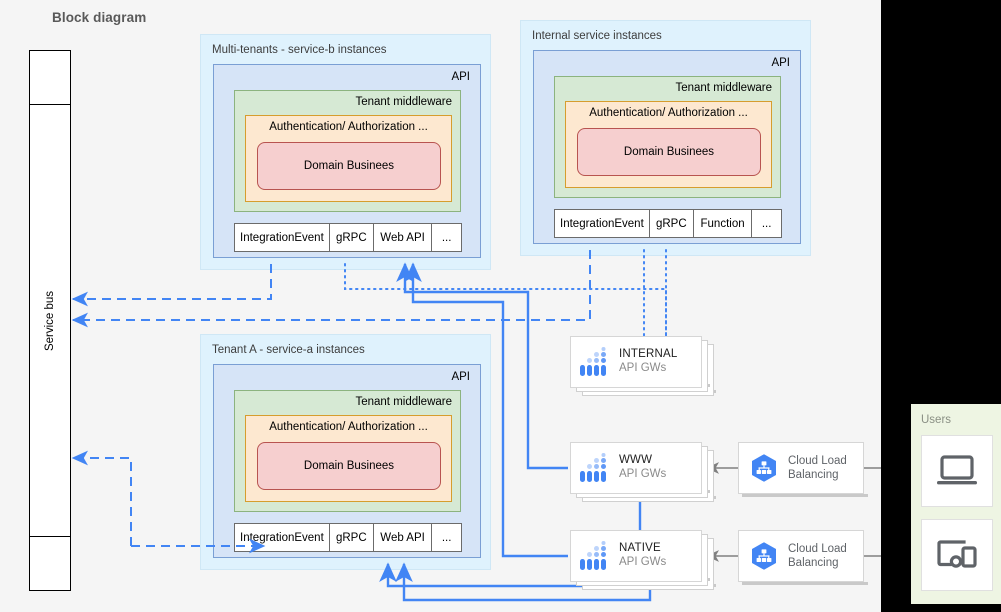  I want to click on page-title: Block diagram, so click(99, 17).